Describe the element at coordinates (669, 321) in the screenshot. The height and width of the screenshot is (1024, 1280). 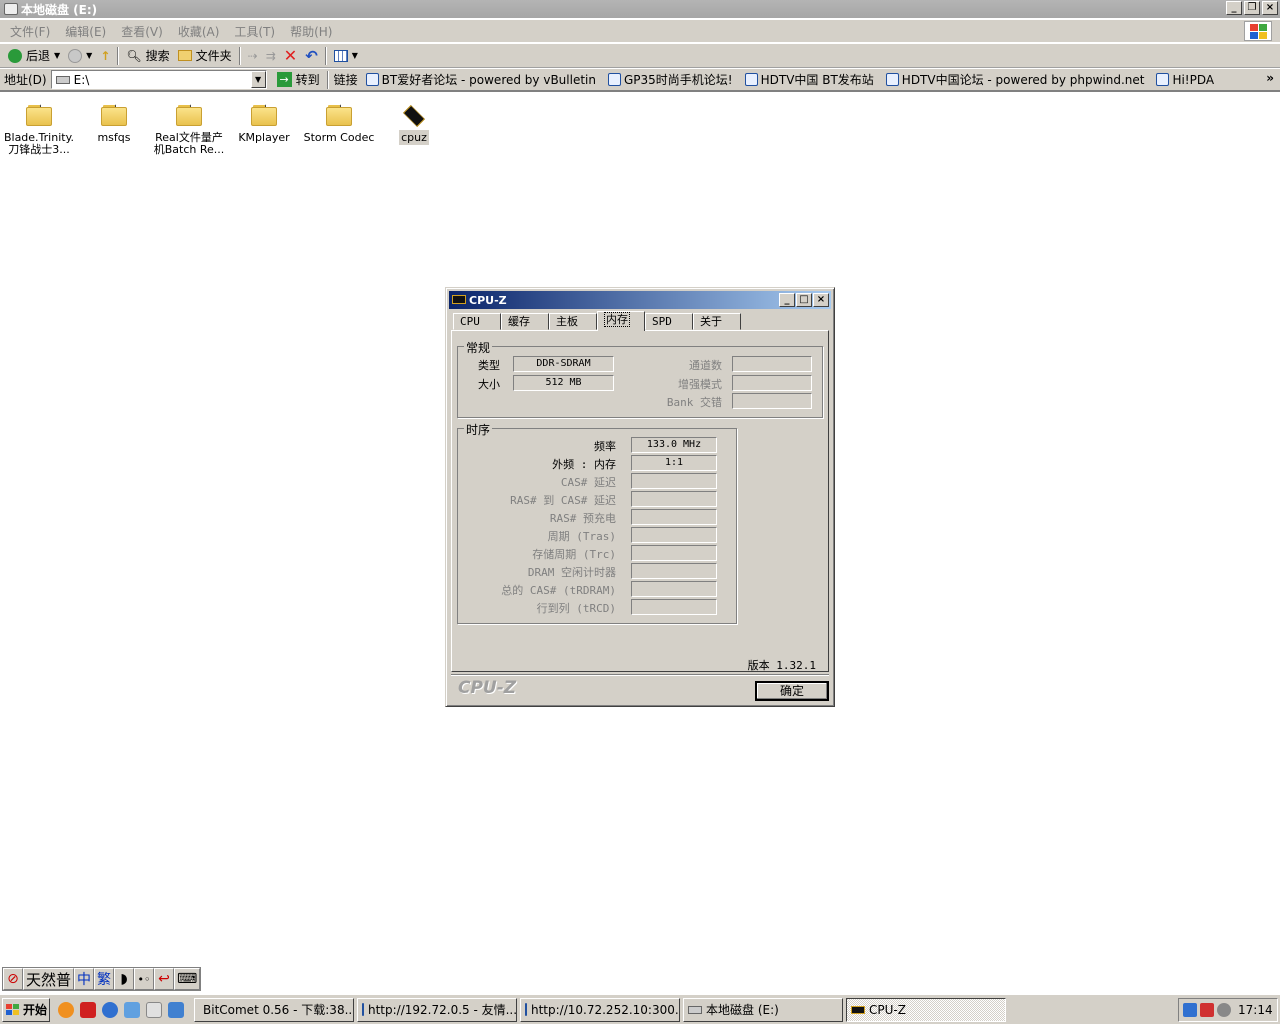
I see `tab-spd: SPD` at that location.